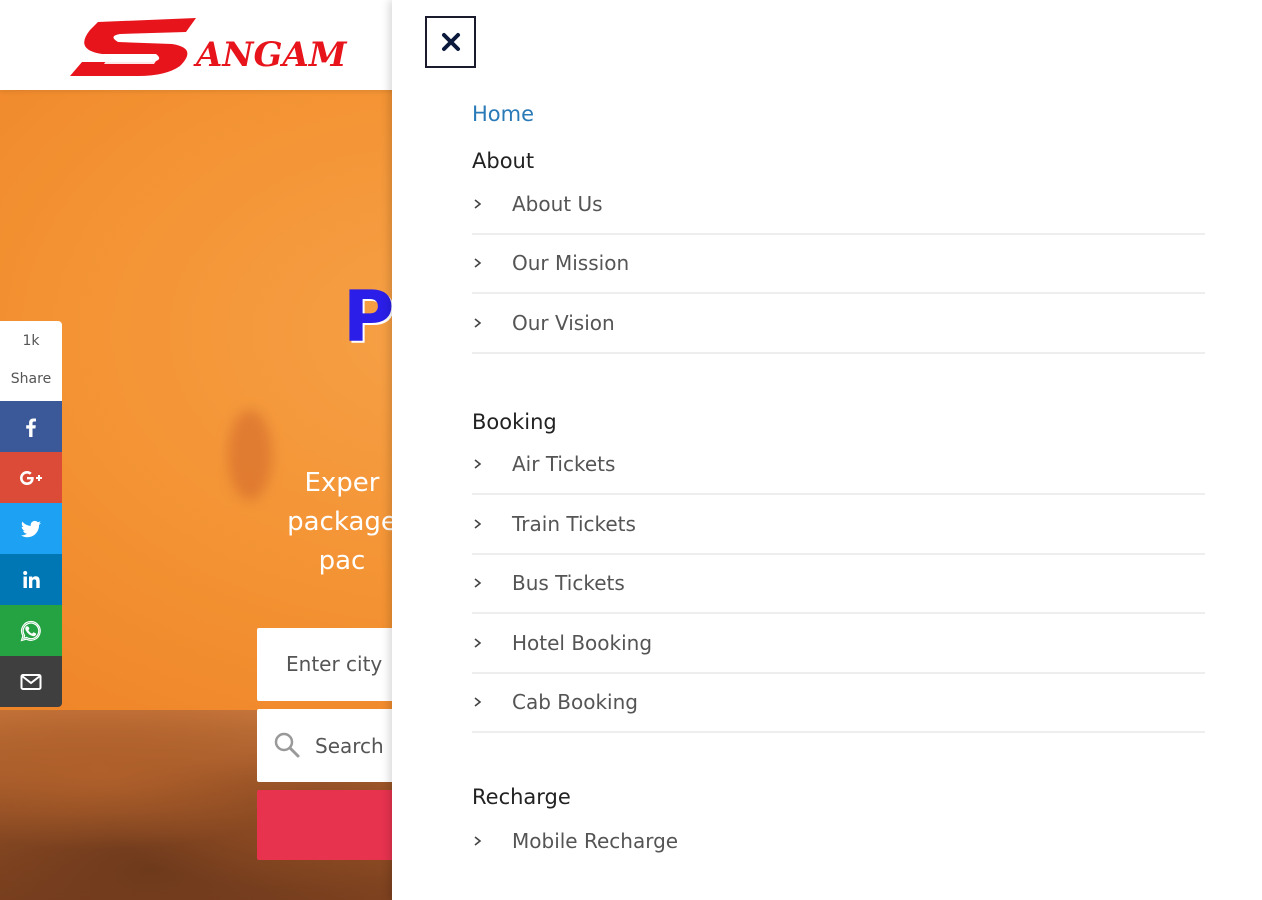  Describe the element at coordinates (838, 114) in the screenshot. I see `nav-link-home: Home` at that location.